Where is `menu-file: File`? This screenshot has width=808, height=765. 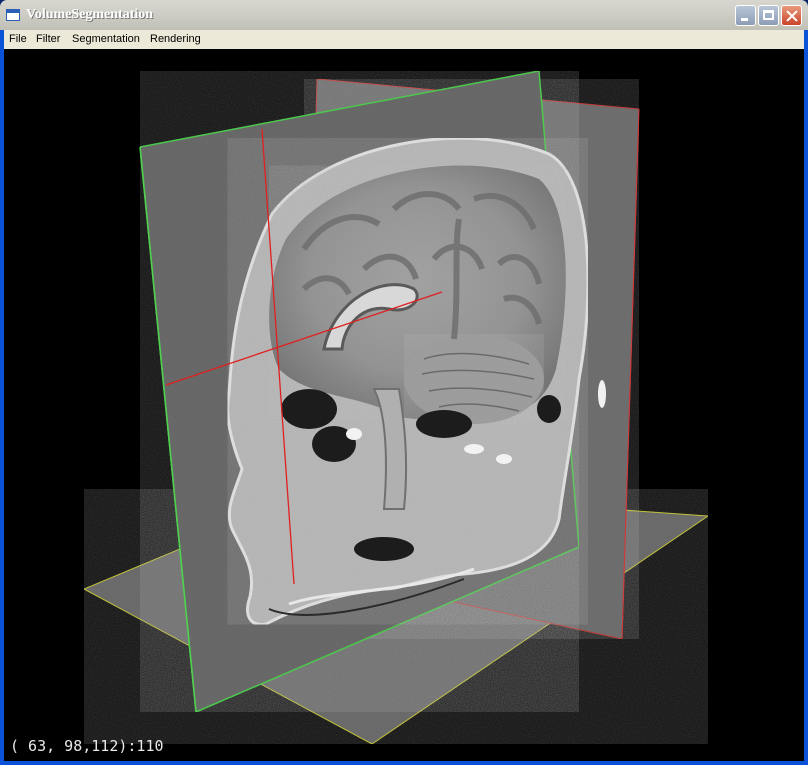 menu-file: File is located at coordinates (18, 39).